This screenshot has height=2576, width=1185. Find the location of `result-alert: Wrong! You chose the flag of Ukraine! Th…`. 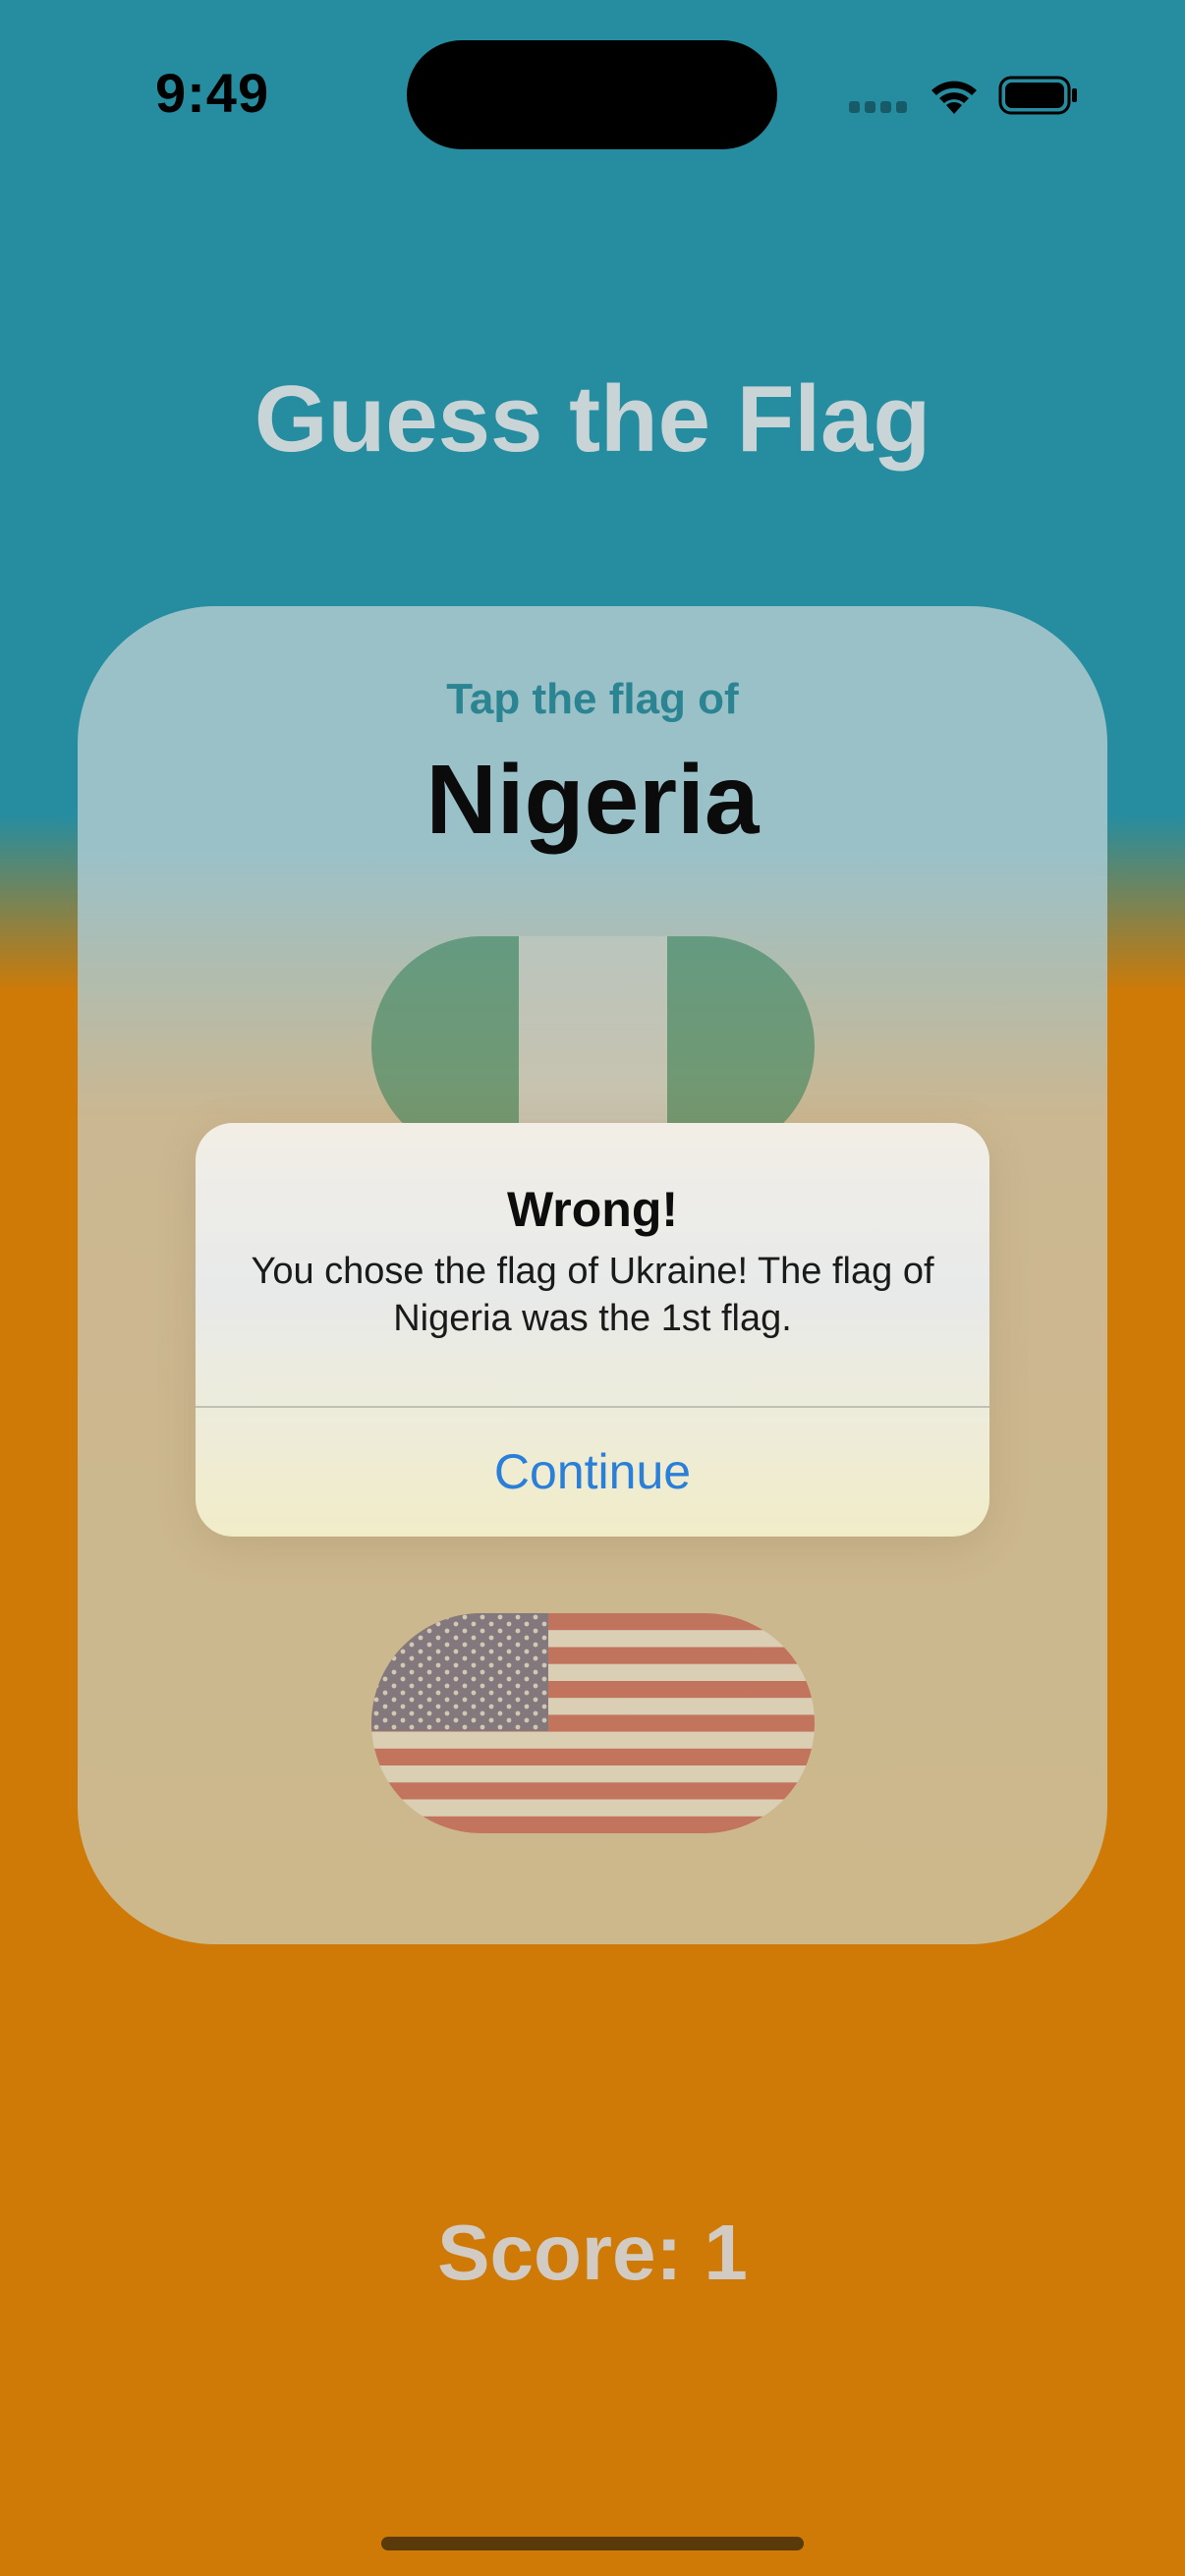

result-alert: Wrong! You chose the flag of Ukraine! Th… is located at coordinates (592, 1330).